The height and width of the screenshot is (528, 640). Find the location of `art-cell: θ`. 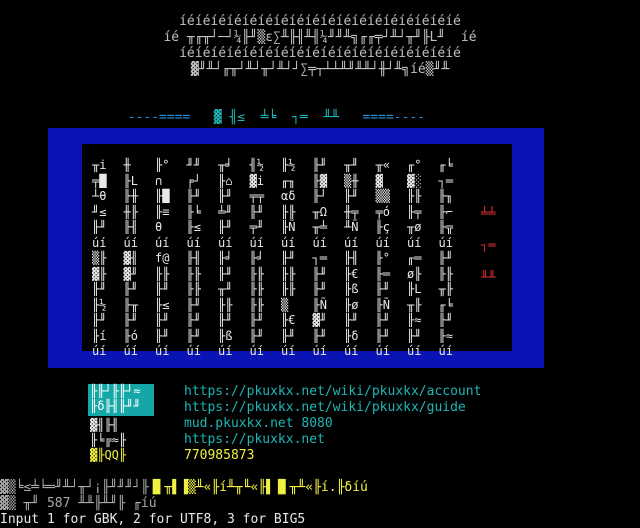

art-cell: θ is located at coordinates (159, 227).